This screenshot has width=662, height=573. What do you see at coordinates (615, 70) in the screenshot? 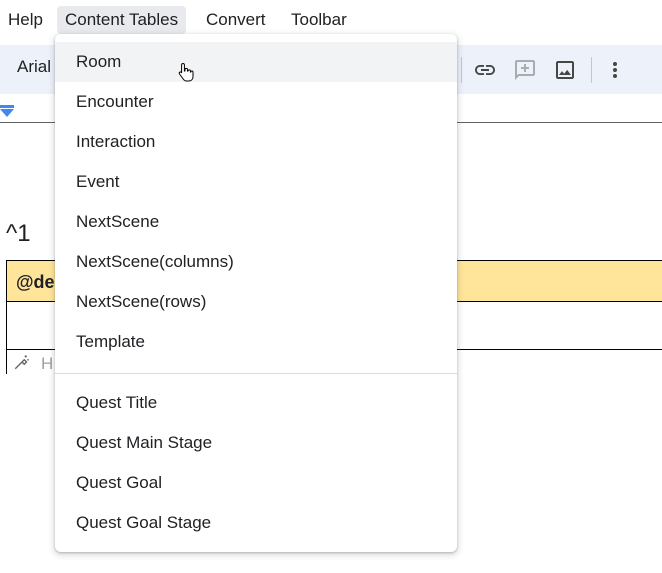
I see `more-vert-icon` at bounding box center [615, 70].